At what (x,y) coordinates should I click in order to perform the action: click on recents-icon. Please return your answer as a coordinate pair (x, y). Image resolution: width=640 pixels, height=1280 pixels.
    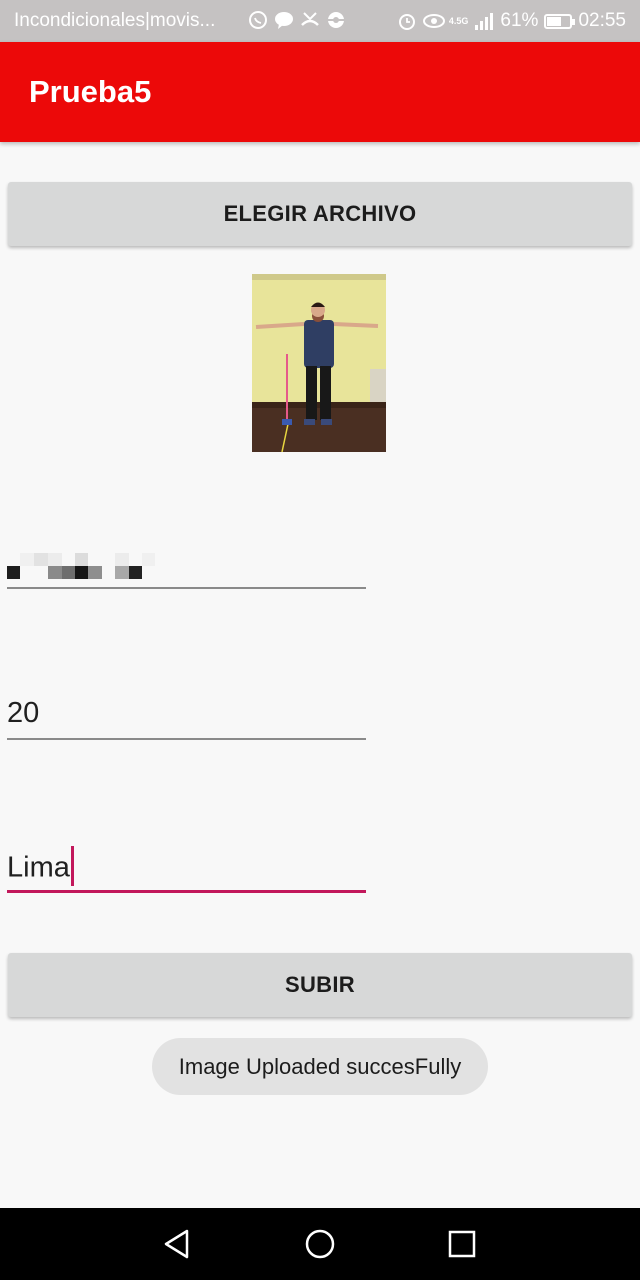
    Looking at the image, I should click on (462, 1244).